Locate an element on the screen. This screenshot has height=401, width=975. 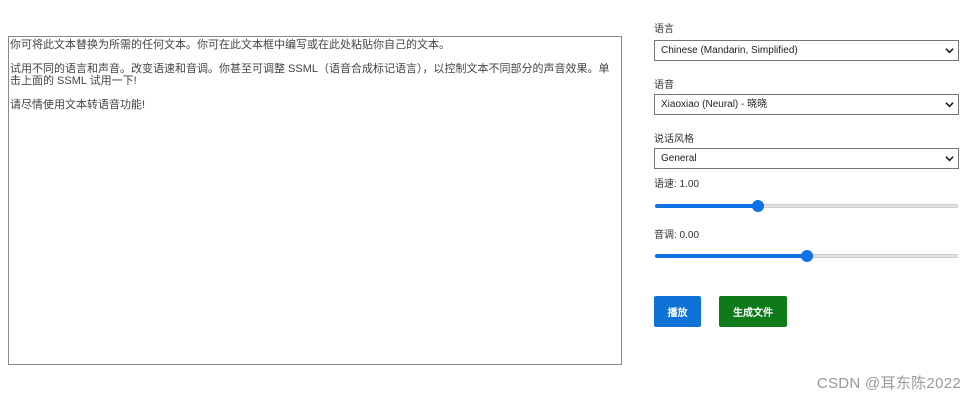
style-label: 说话风格 is located at coordinates (674, 139).